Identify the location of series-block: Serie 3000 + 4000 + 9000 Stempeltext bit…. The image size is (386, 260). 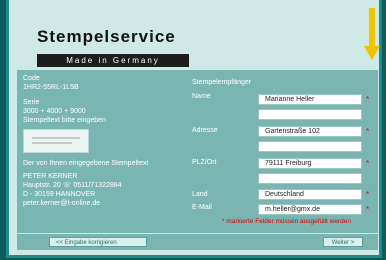
(100, 125).